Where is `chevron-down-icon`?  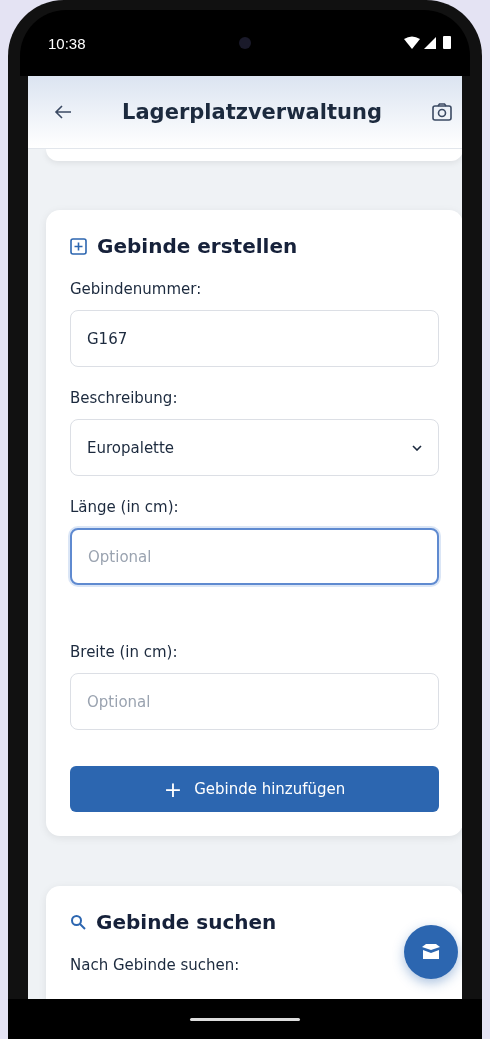
chevron-down-icon is located at coordinates (417, 447).